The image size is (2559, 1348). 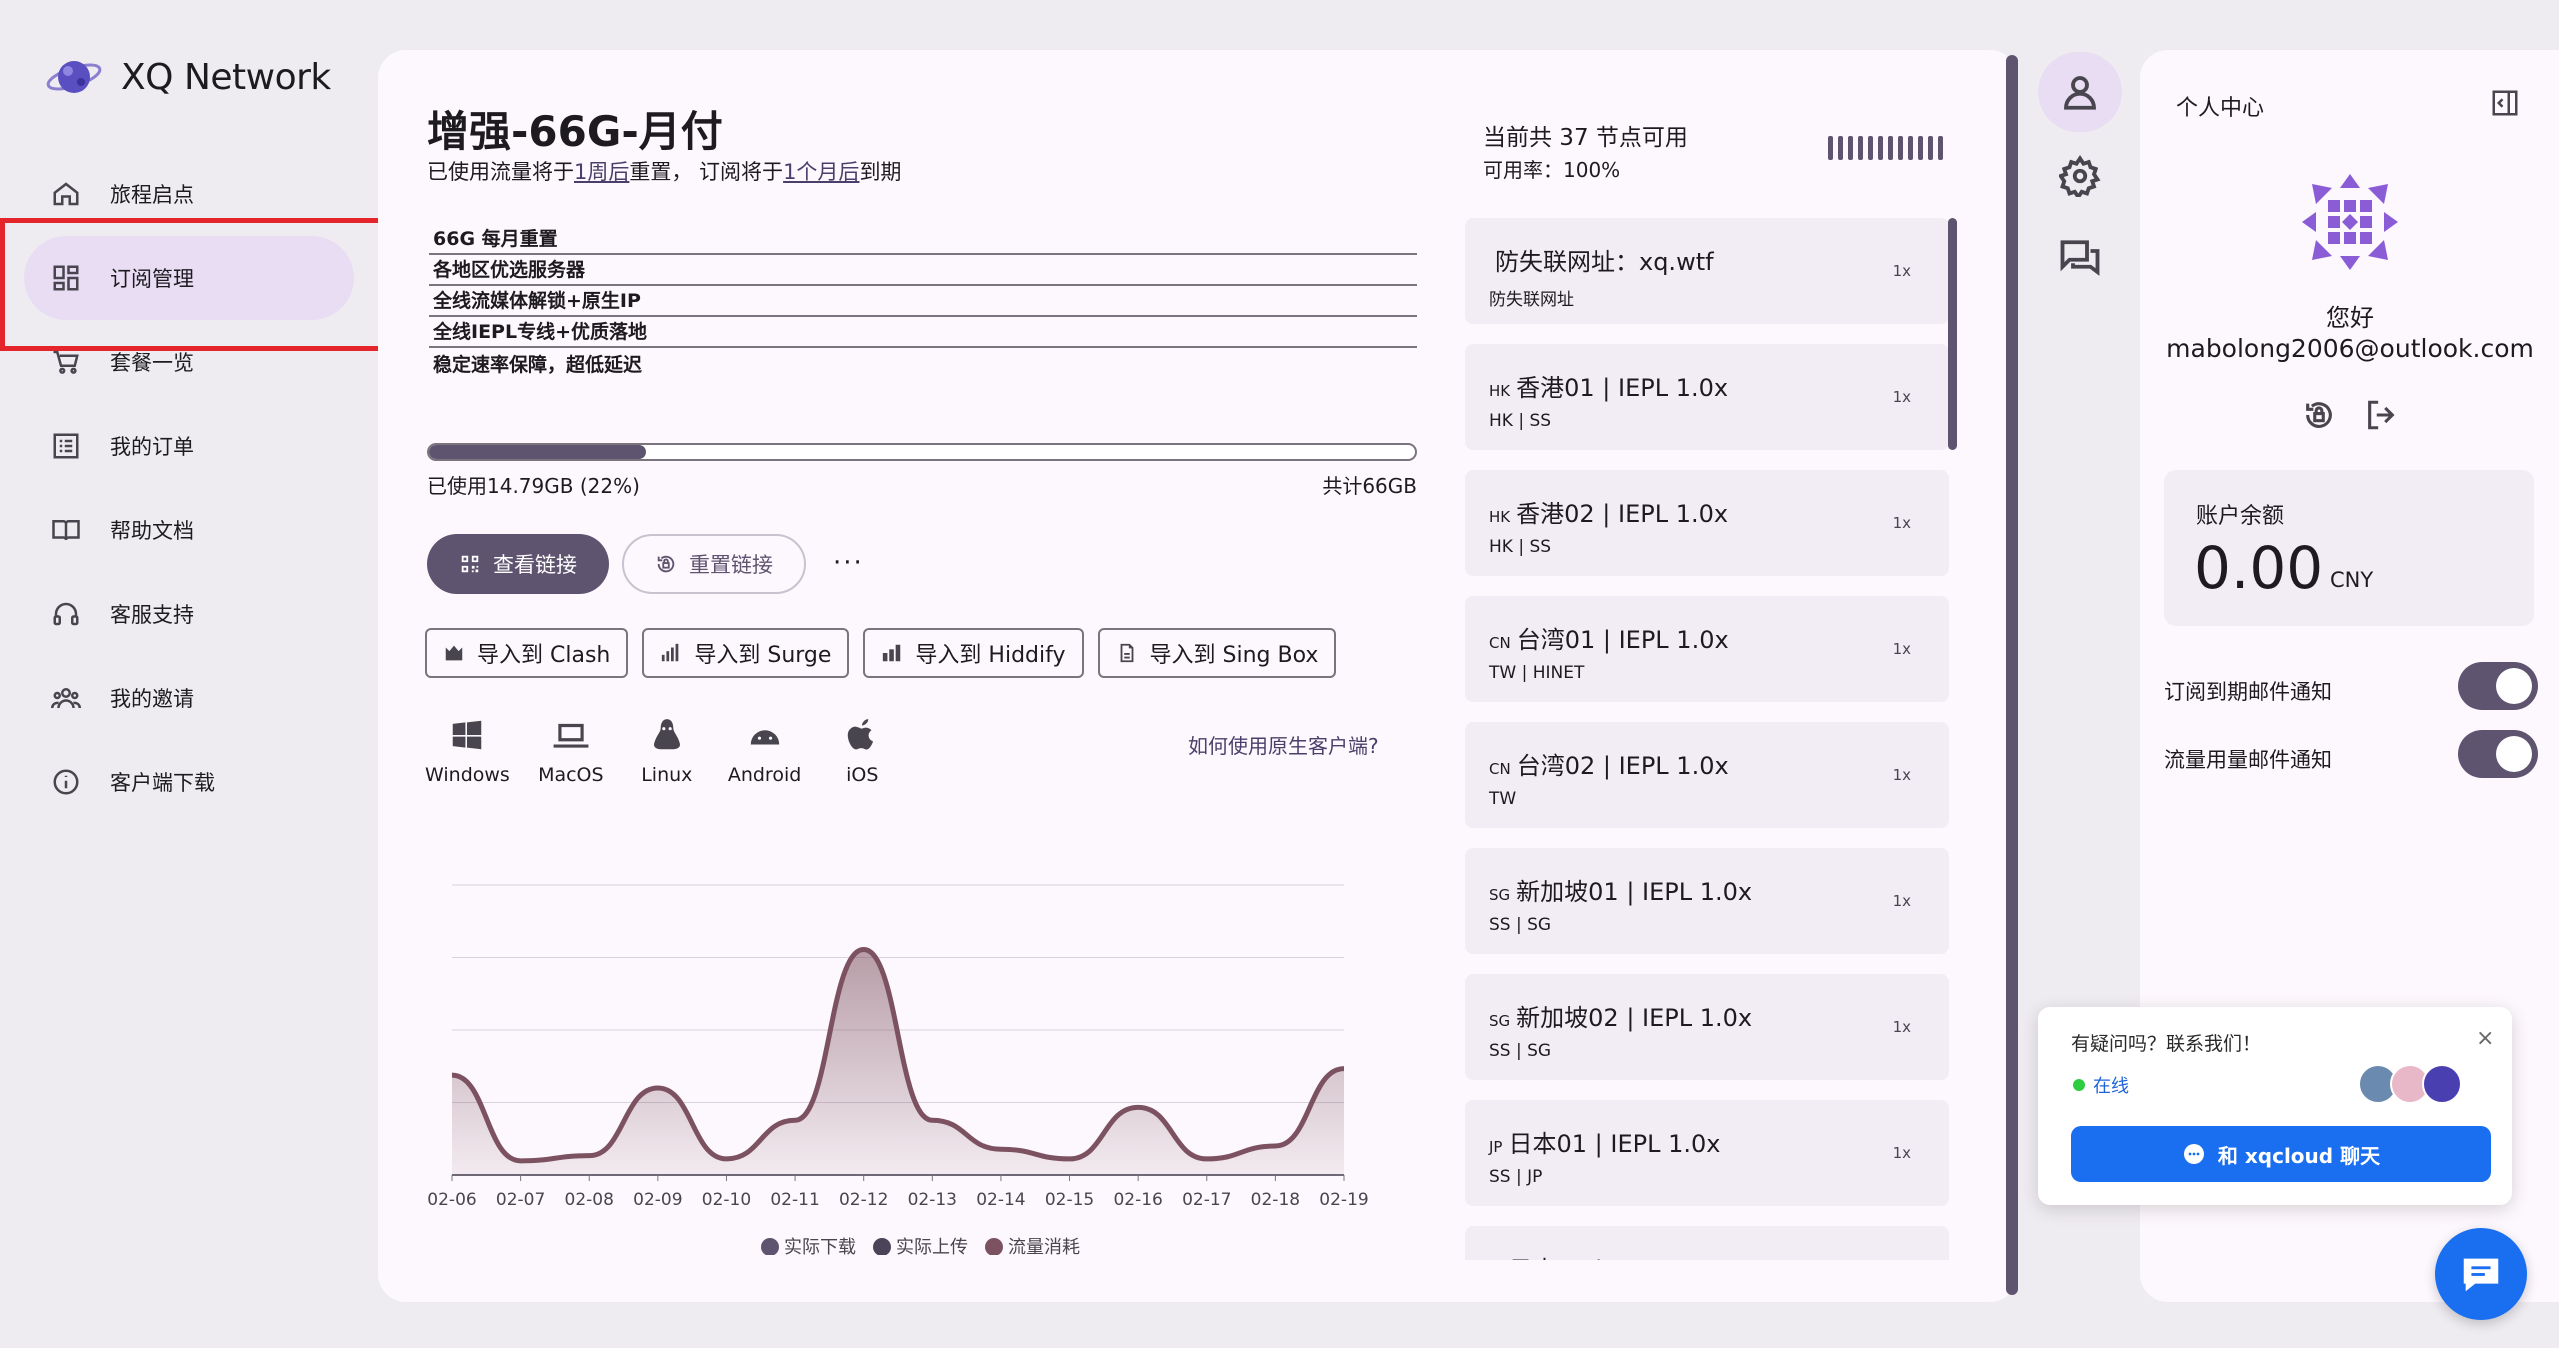 I want to click on messages-rail-button, so click(x=2080, y=258).